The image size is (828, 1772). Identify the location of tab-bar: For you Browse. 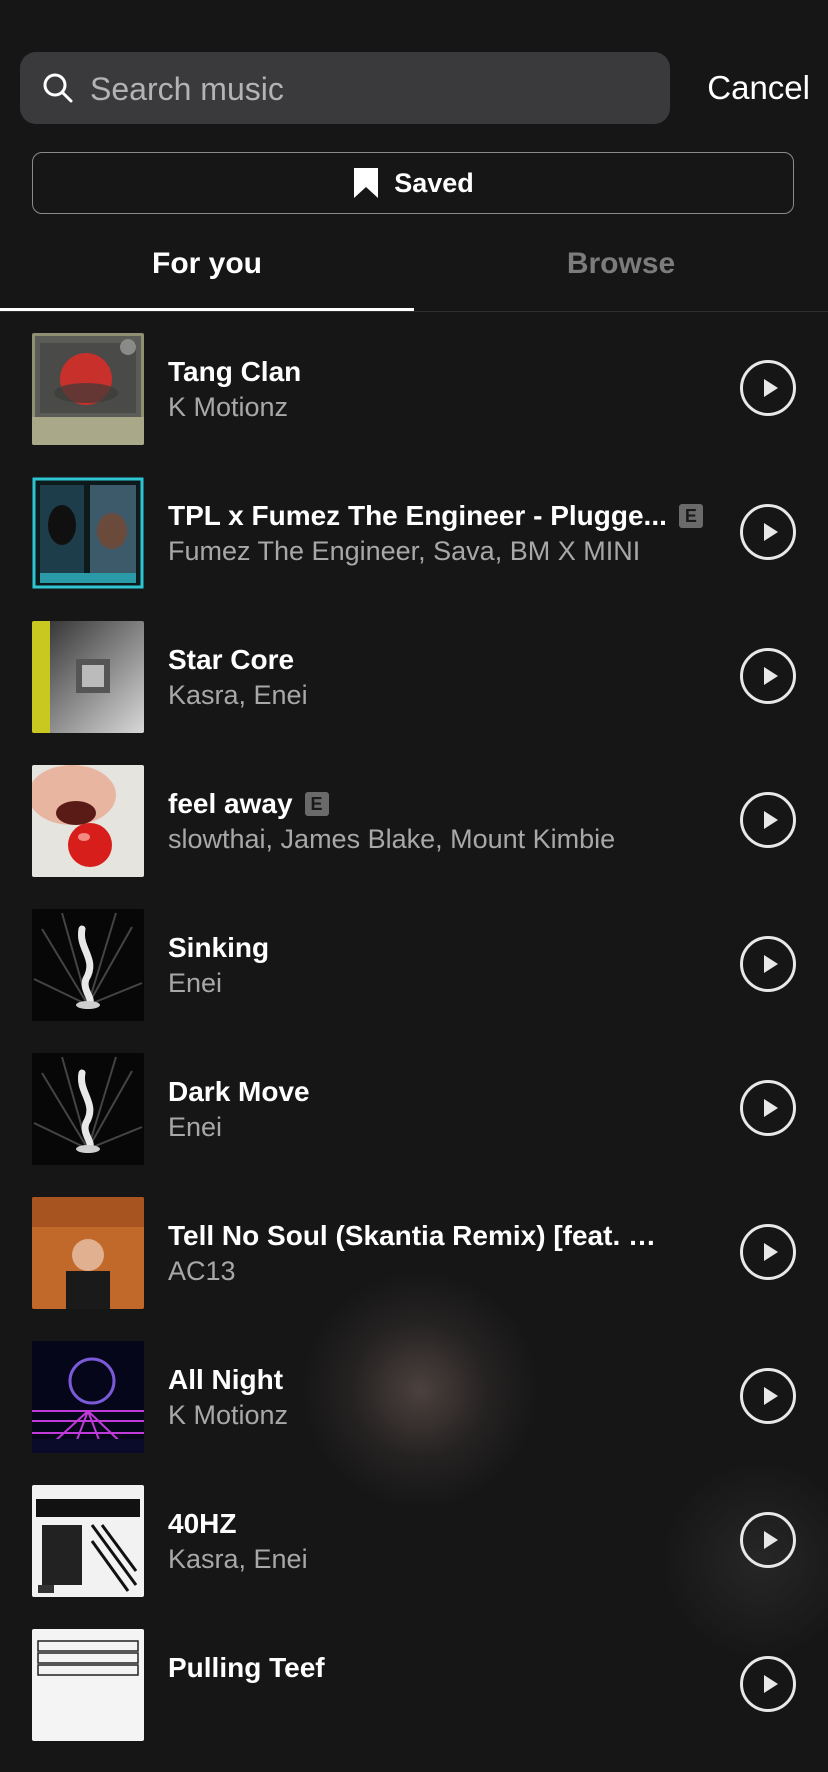
(414, 272).